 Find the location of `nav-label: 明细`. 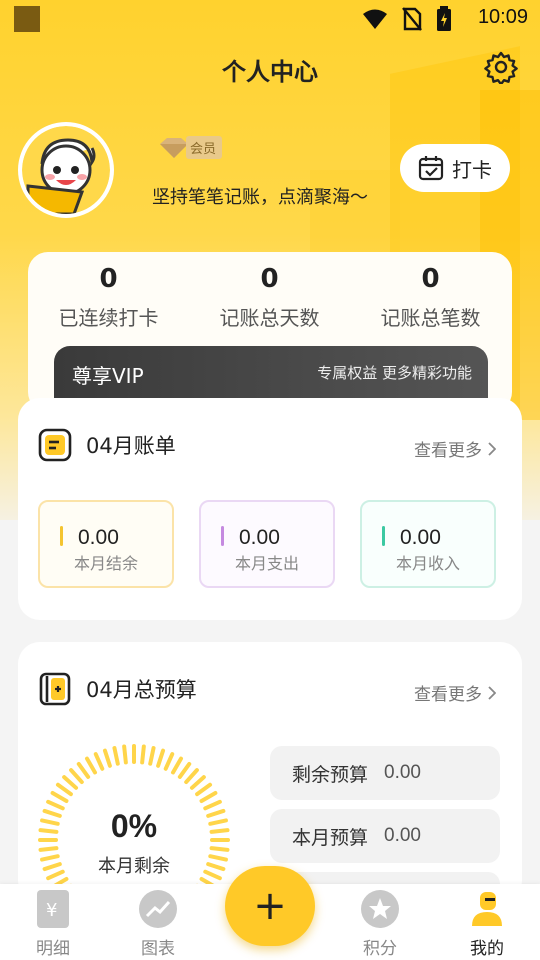

nav-label: 明细 is located at coordinates (53, 949).